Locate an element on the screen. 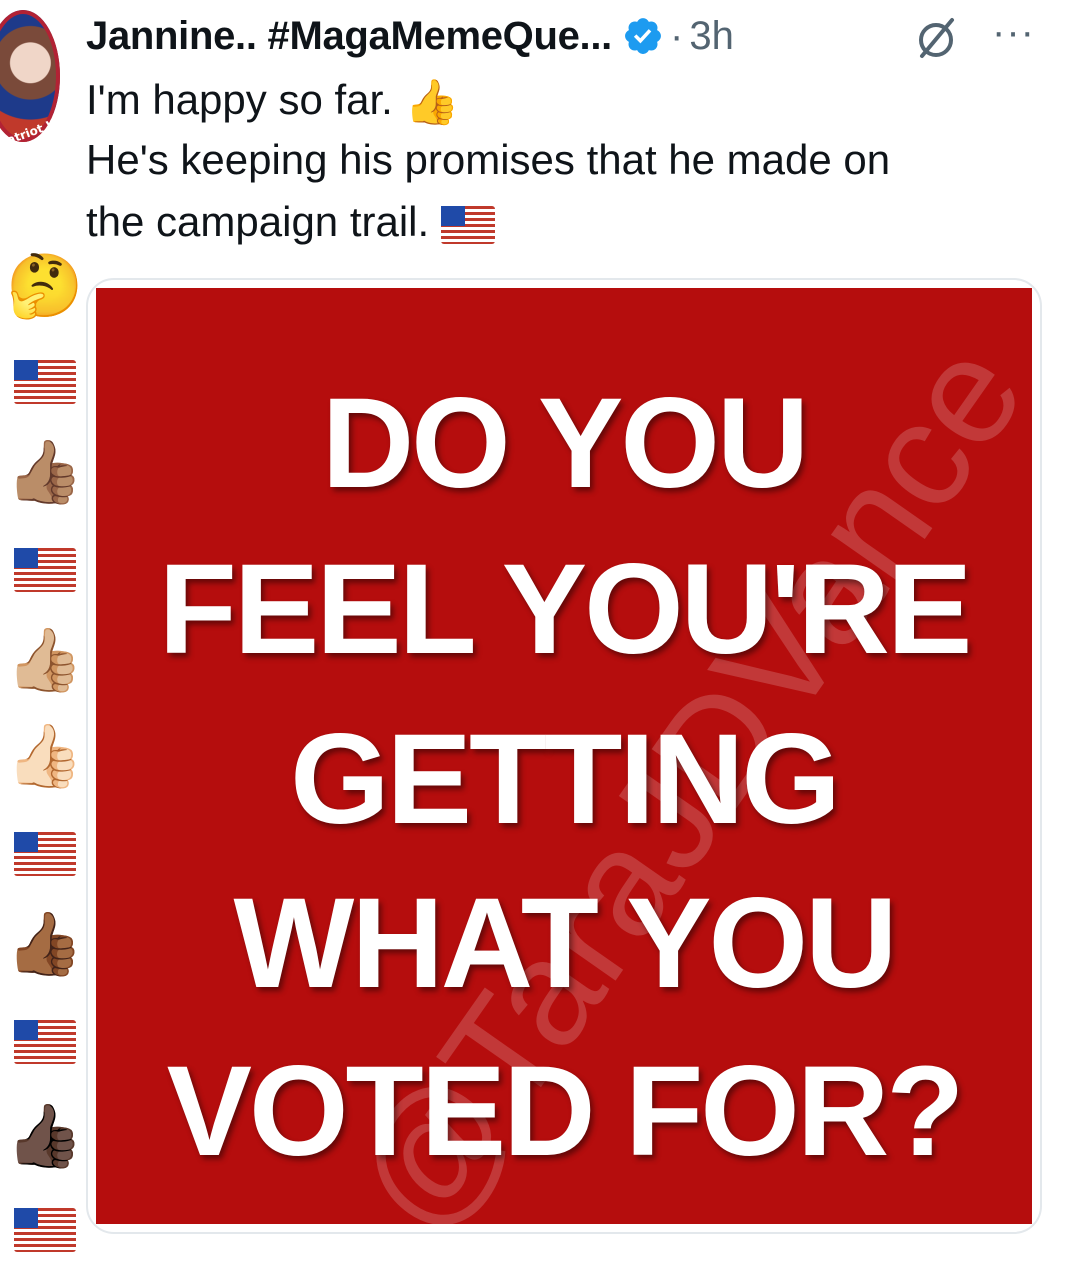  meme-line-5: VOTED FOR? is located at coordinates (565, 1111).